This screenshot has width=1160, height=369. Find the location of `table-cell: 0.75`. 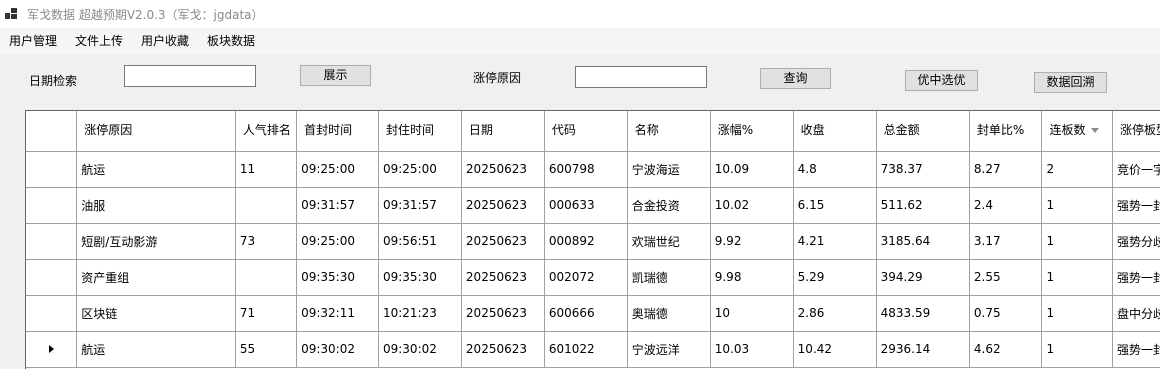

table-cell: 0.75 is located at coordinates (1006, 313).